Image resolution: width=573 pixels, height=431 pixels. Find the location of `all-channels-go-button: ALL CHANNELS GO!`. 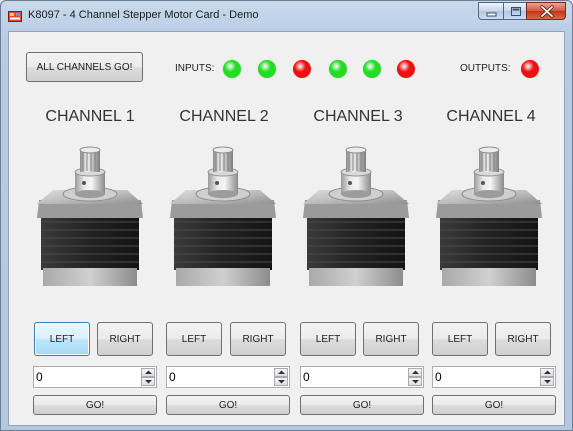

all-channels-go-button: ALL CHANNELS GO! is located at coordinates (84, 67).